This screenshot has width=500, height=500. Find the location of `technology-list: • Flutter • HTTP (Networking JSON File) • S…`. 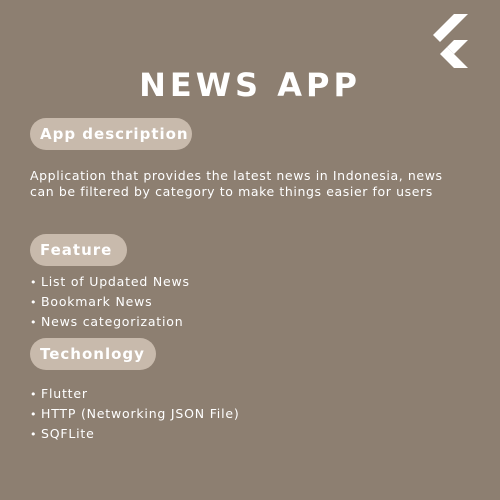

technology-list: • Flutter • HTTP (Networking JSON File) • S… is located at coordinates (135, 414).